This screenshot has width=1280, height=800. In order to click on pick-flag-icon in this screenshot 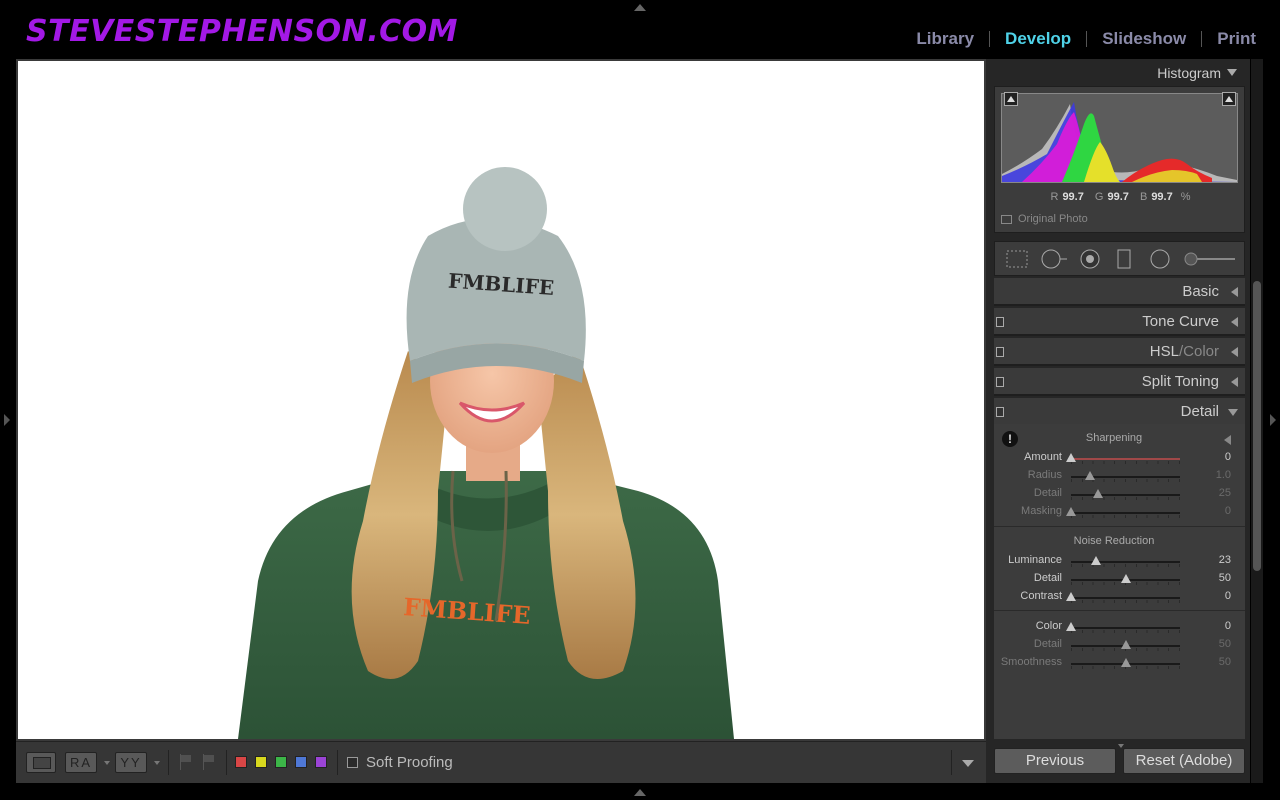, I will do `click(185, 762)`.